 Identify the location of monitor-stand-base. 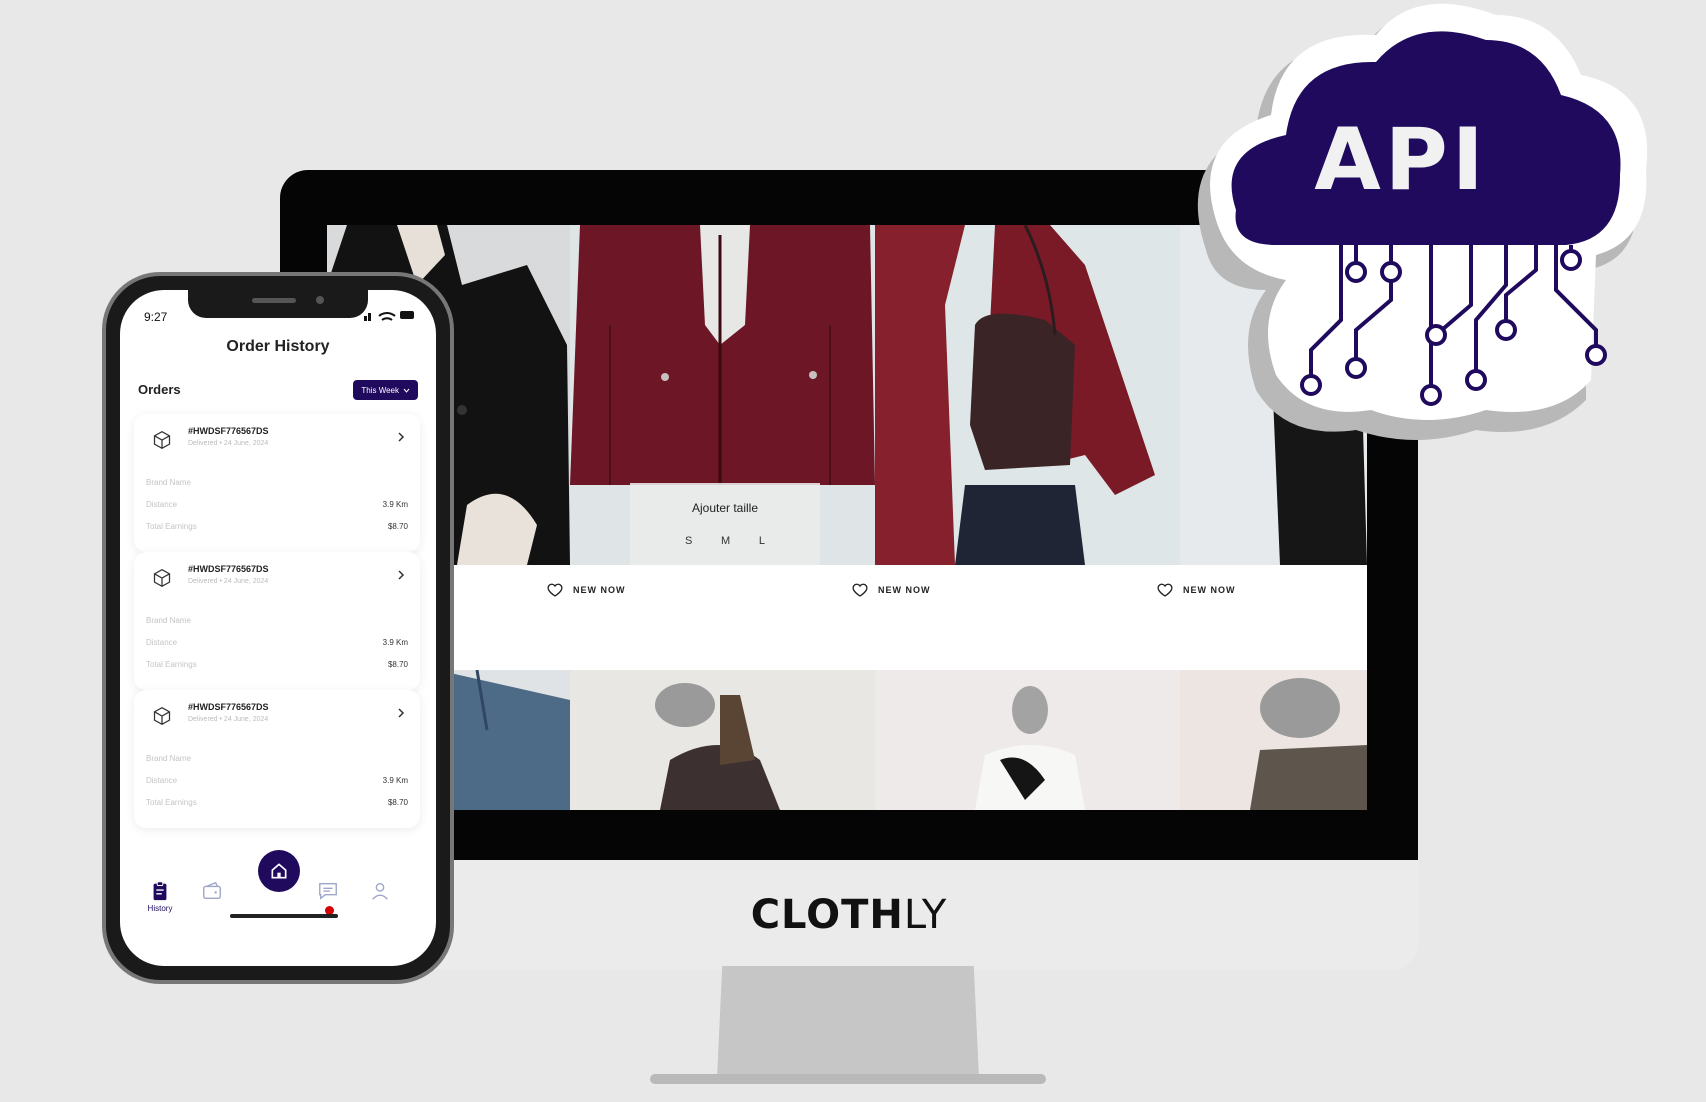
(848, 1079).